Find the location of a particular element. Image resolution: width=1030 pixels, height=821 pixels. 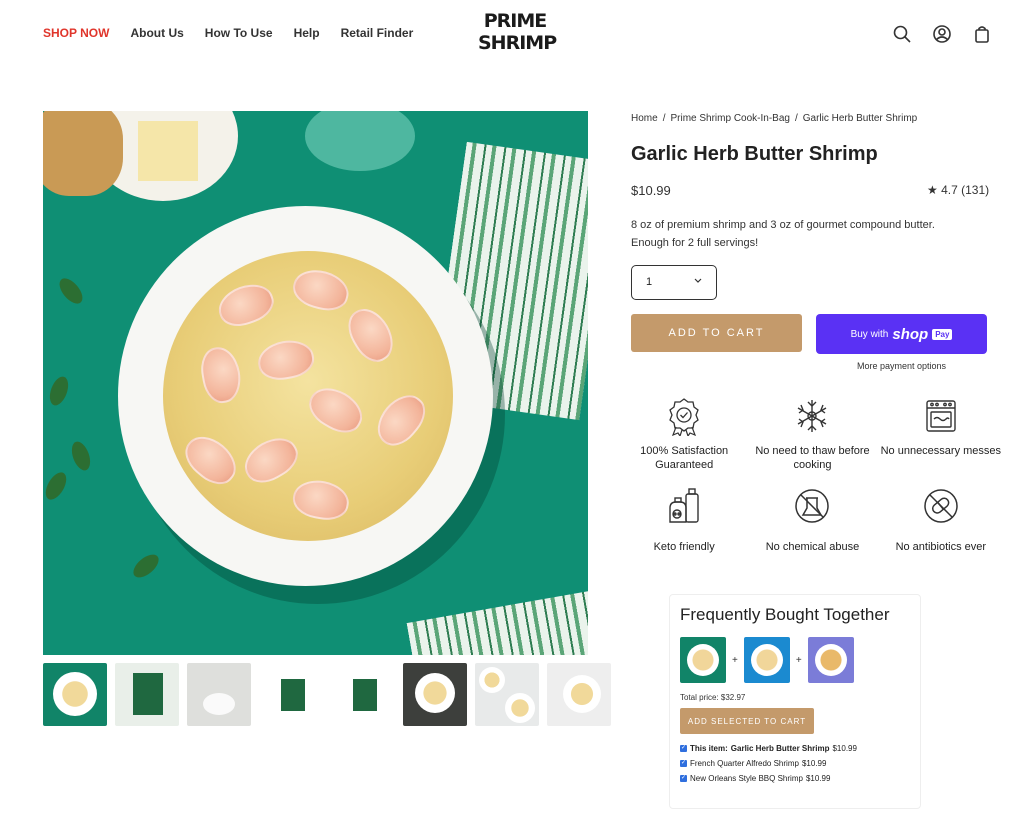

no-antibiotics-icon is located at coordinates (941, 506).